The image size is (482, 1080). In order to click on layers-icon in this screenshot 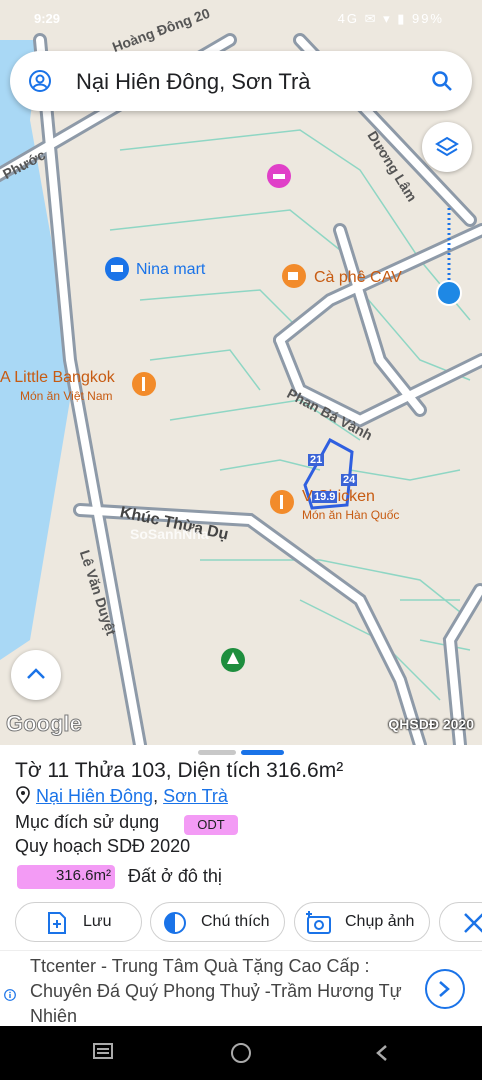, I will do `click(447, 146)`.